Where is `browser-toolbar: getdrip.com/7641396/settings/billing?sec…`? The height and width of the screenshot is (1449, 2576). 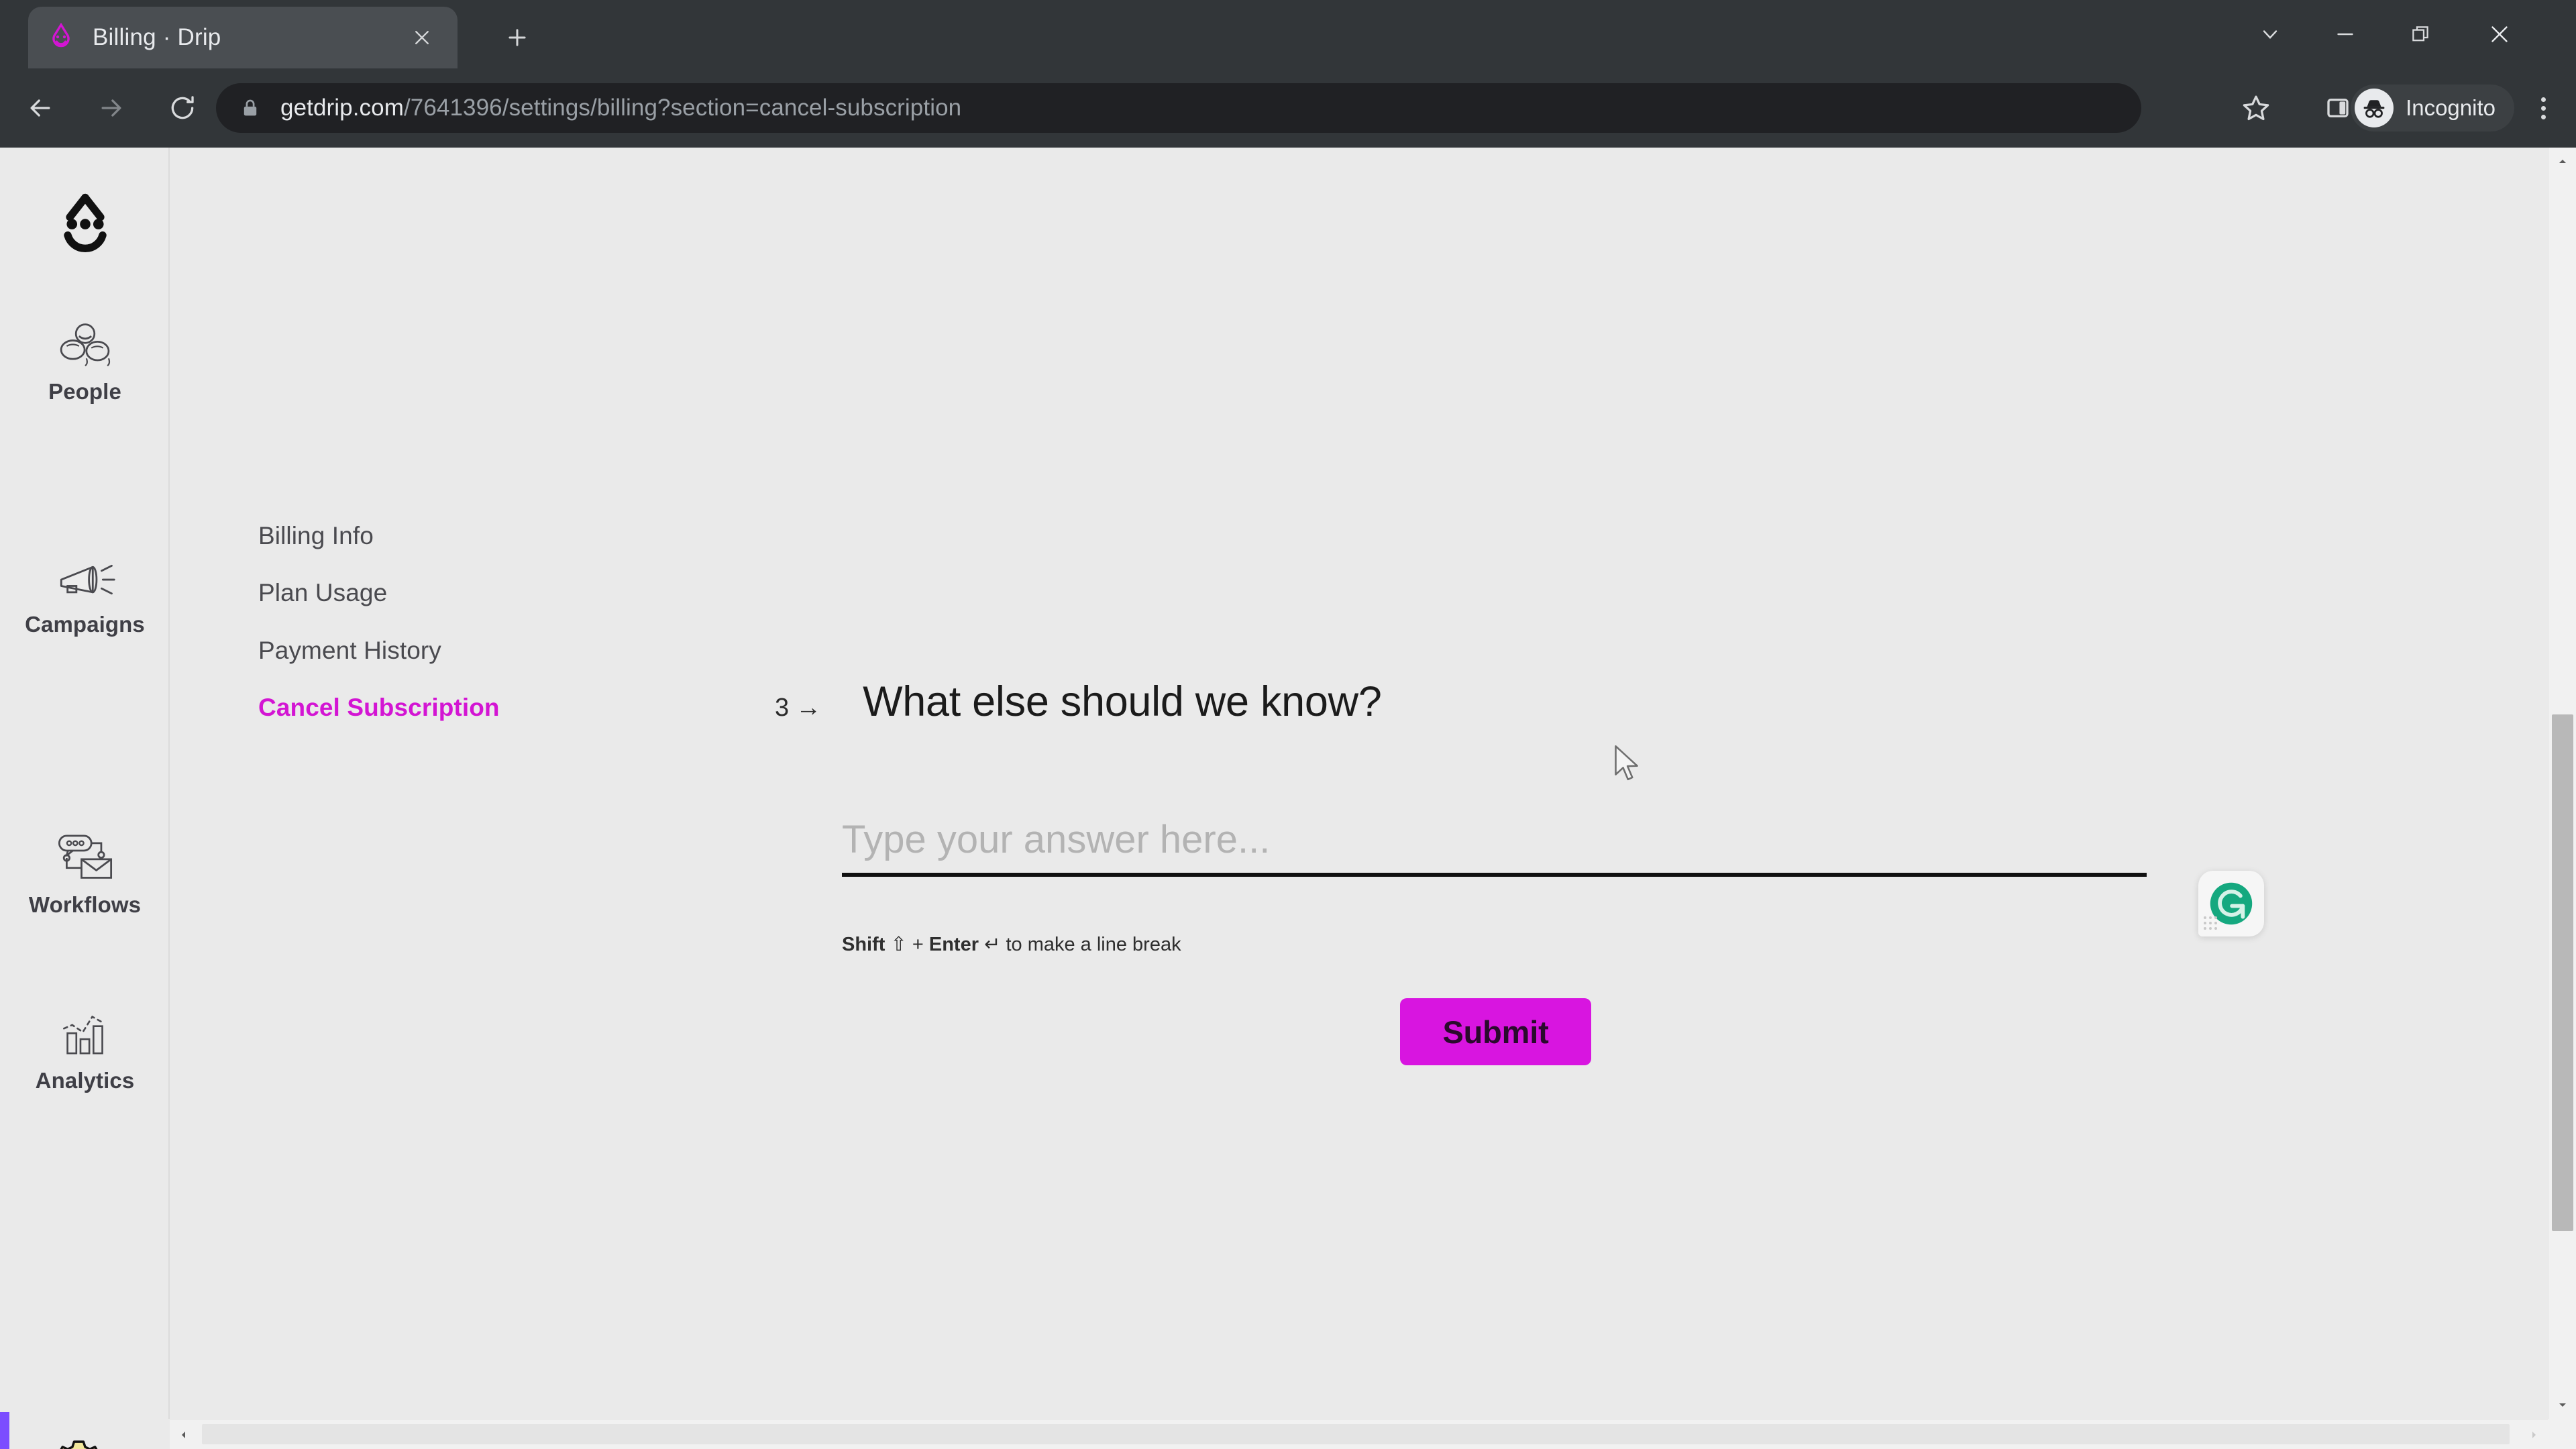 browser-toolbar: getdrip.com/7641396/settings/billing?sec… is located at coordinates (1288, 108).